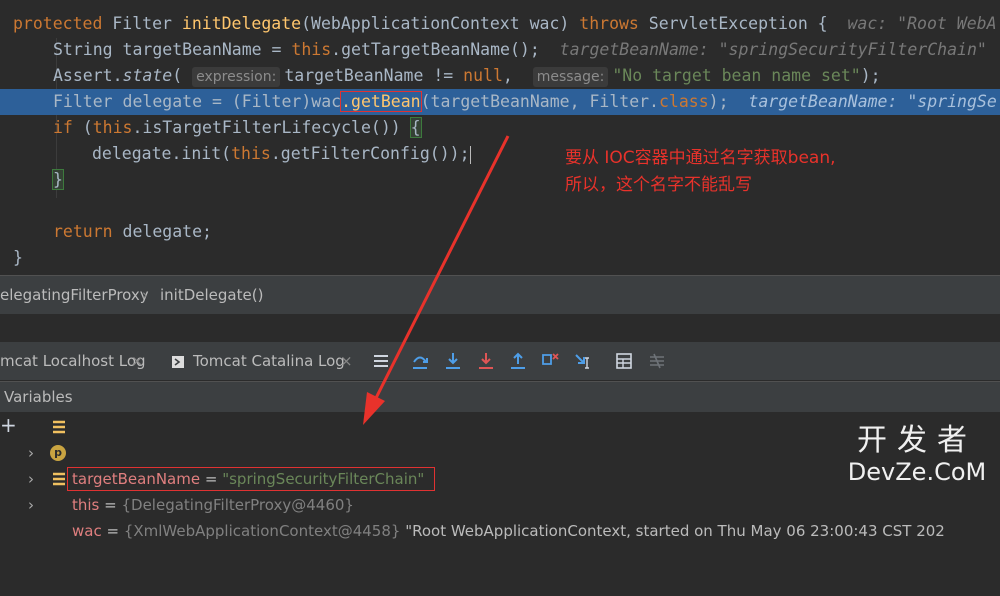  I want to click on tab-catalina-log: Tomcat Catalina Log, so click(269, 361).